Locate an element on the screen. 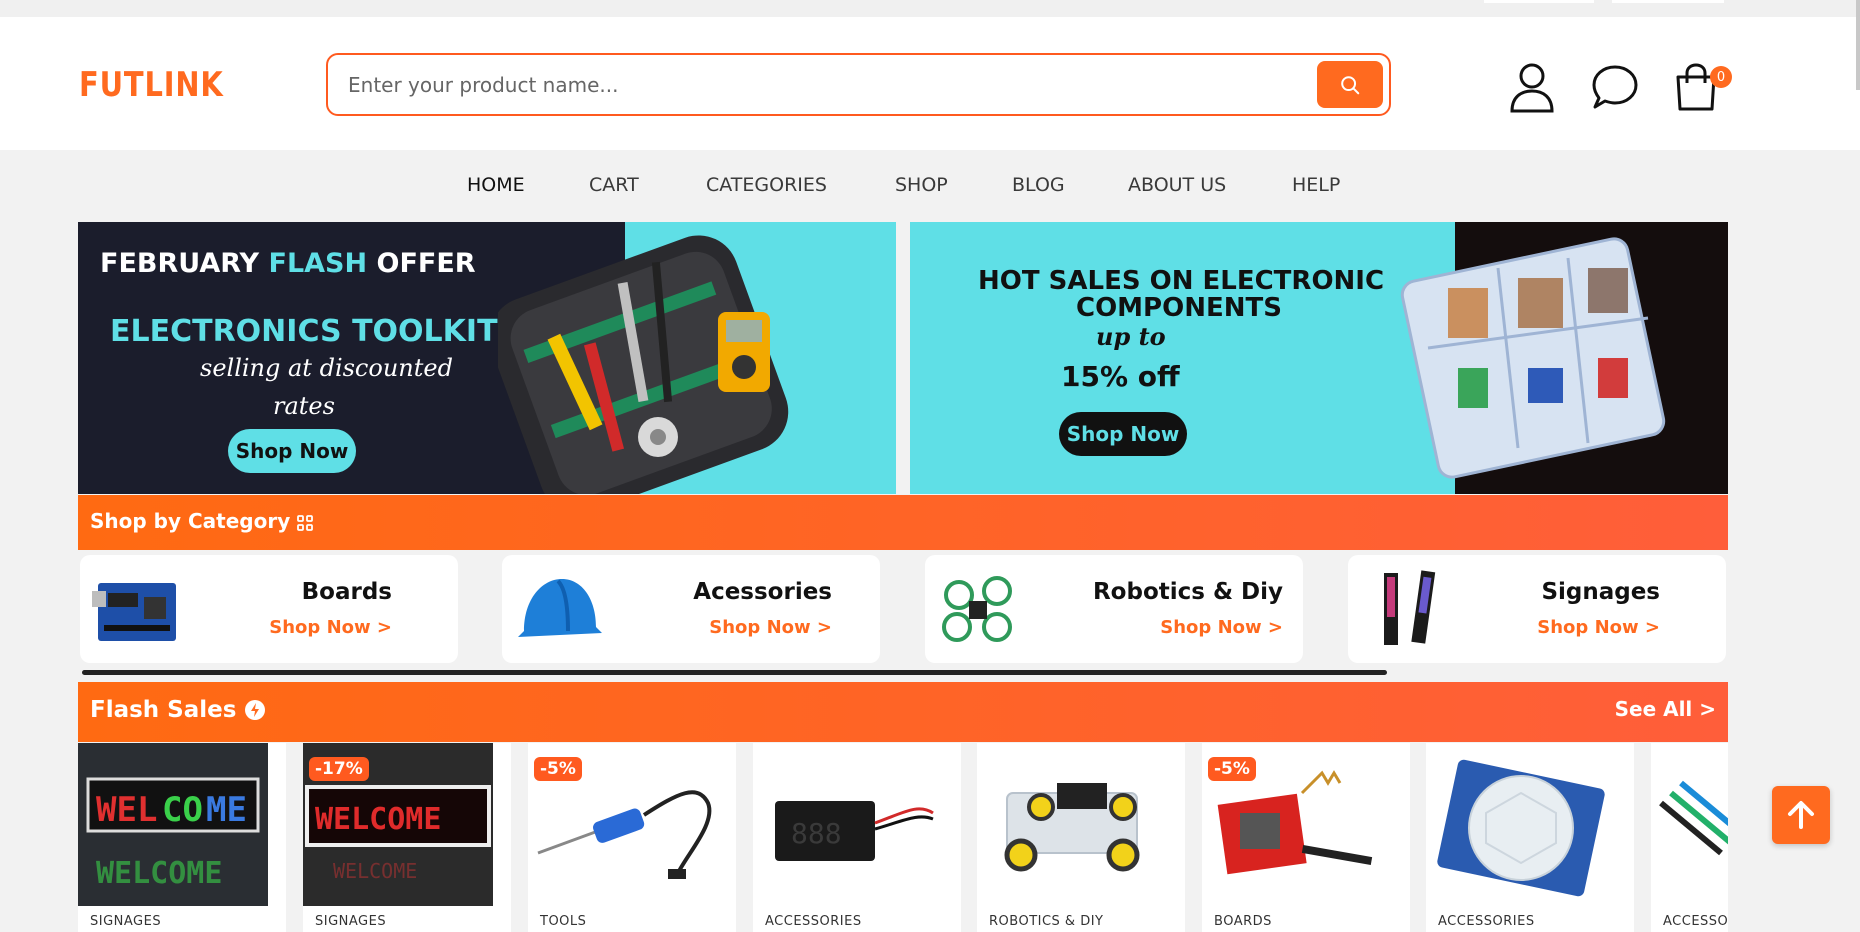 Image resolution: width=1860 pixels, height=932 pixels. banner-upto: up to is located at coordinates (1131, 336).